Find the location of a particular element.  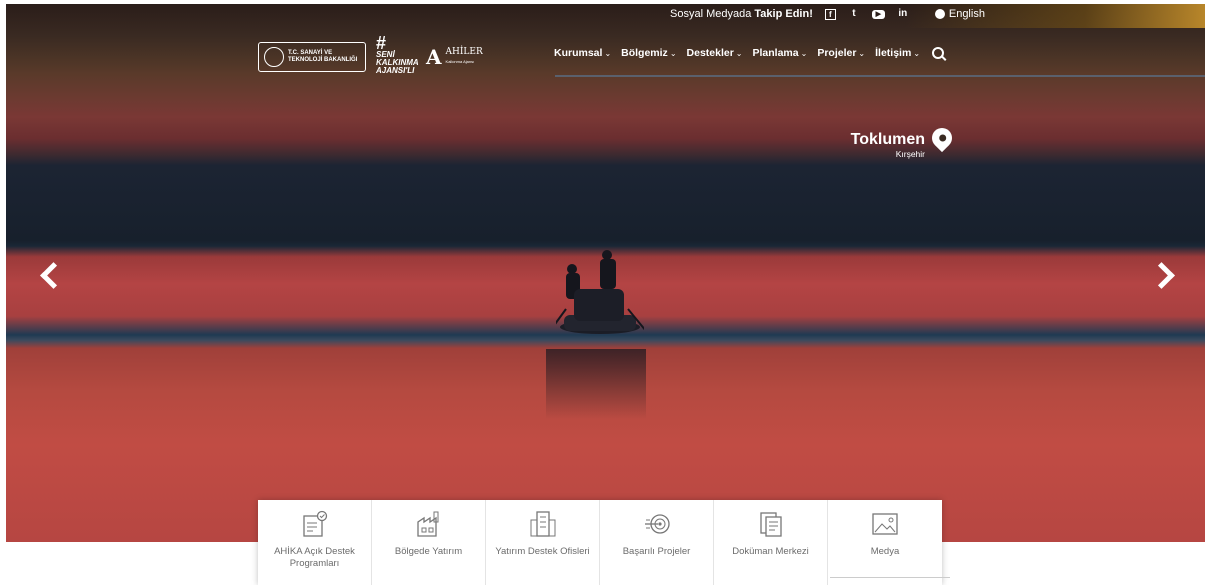

agency-logo-text: AHİLER Kalkınma Ajansı is located at coordinates (464, 57).